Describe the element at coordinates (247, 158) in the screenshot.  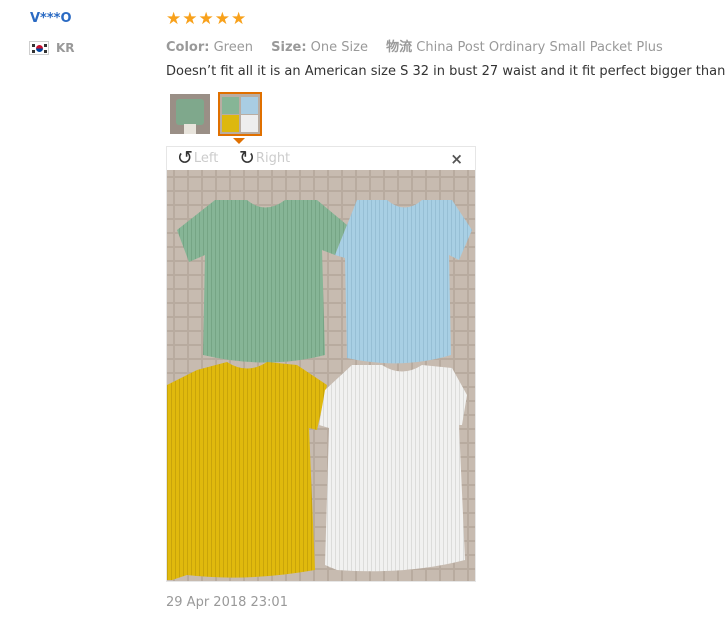
I see `rotate-right-icon: ↻` at that location.